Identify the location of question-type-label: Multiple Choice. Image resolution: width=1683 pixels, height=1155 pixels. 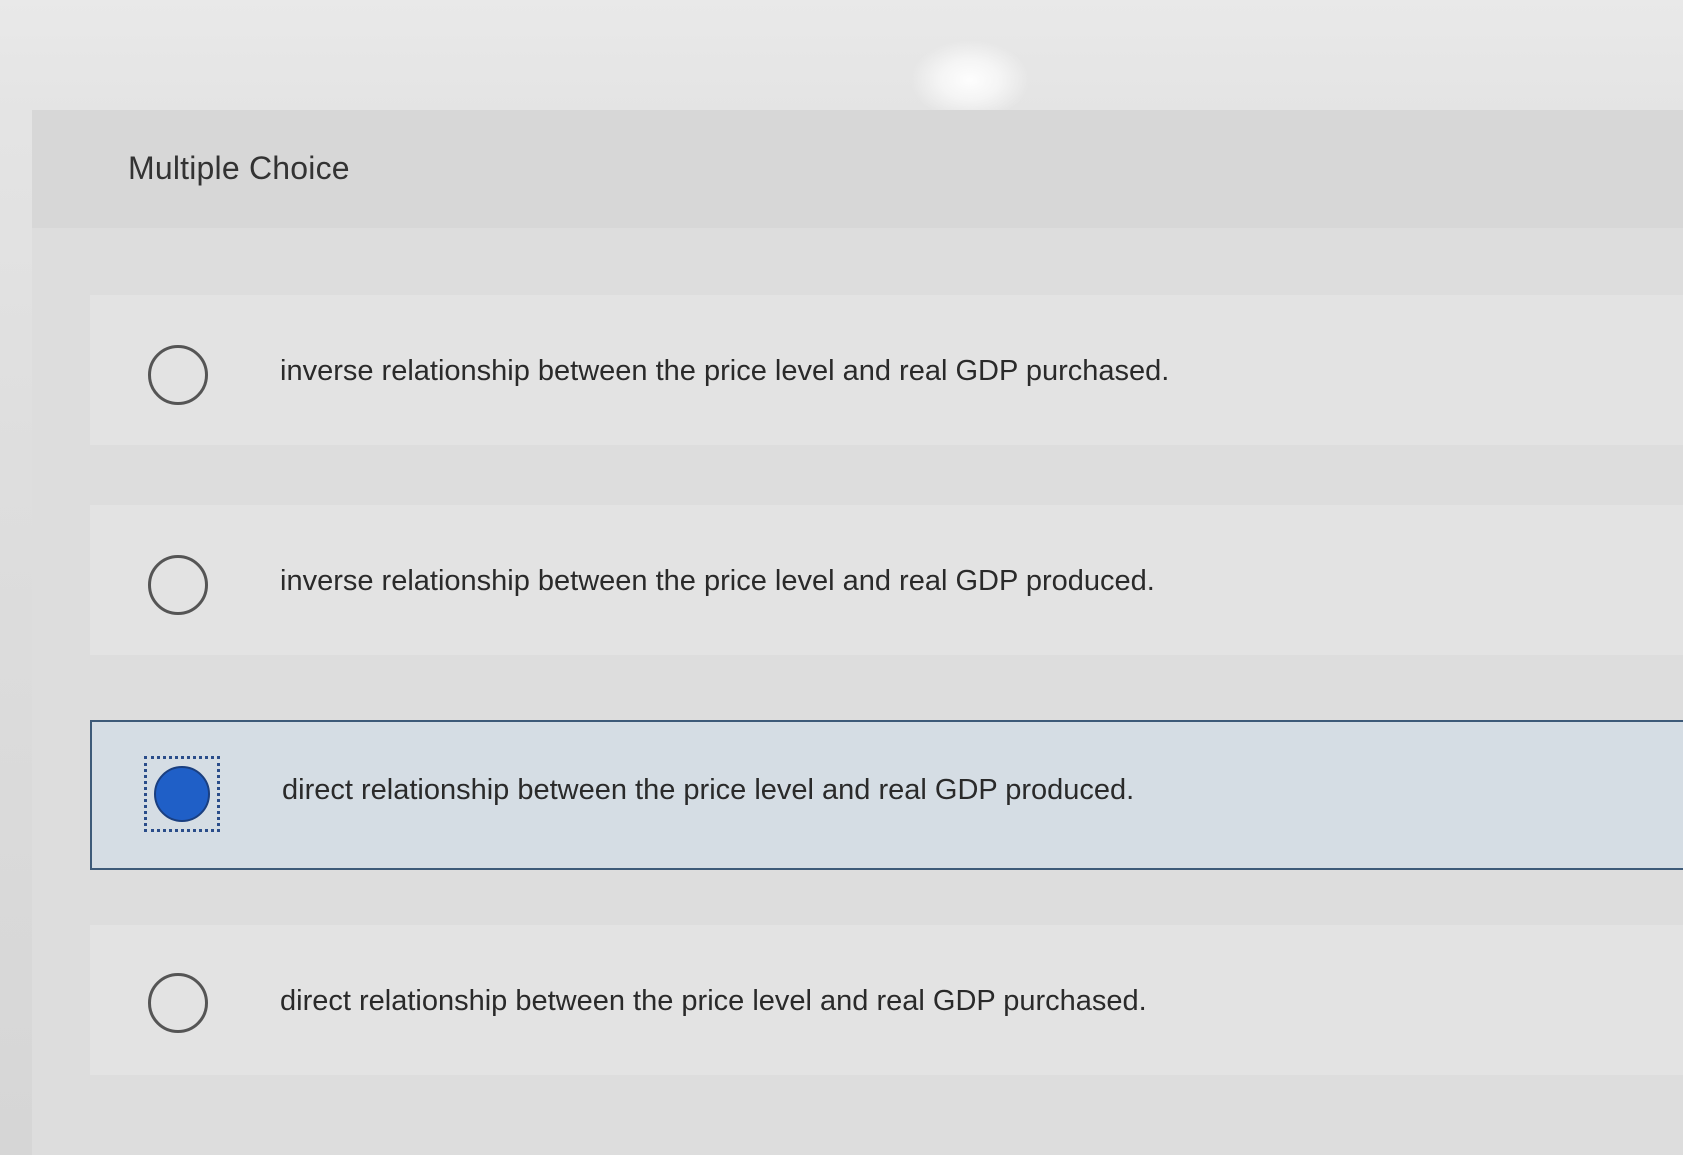
(239, 168).